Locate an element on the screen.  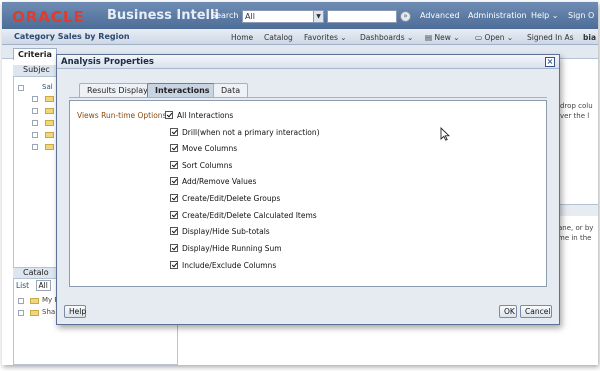
new-icon: ▤ is located at coordinates (429, 37).